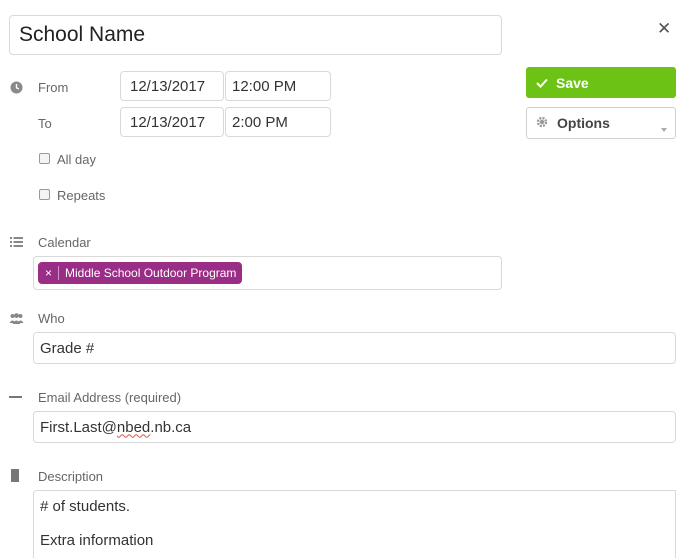  Describe the element at coordinates (601, 82) in the screenshot. I see `save-button: Save` at that location.